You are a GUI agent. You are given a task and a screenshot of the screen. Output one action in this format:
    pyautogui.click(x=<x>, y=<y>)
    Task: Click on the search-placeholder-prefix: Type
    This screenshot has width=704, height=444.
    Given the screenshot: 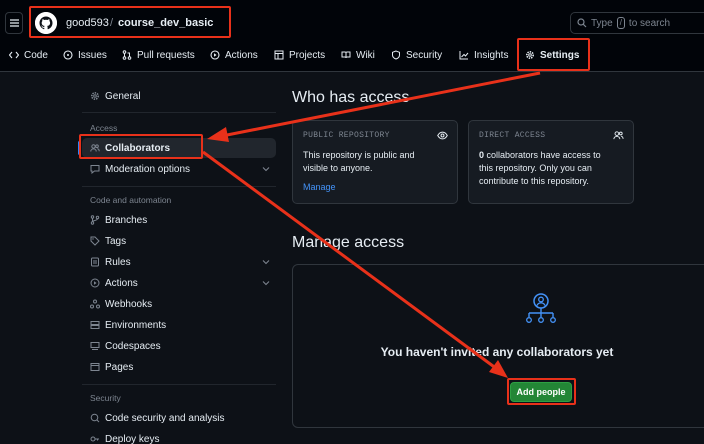 What is the action you would take?
    pyautogui.click(x=602, y=23)
    